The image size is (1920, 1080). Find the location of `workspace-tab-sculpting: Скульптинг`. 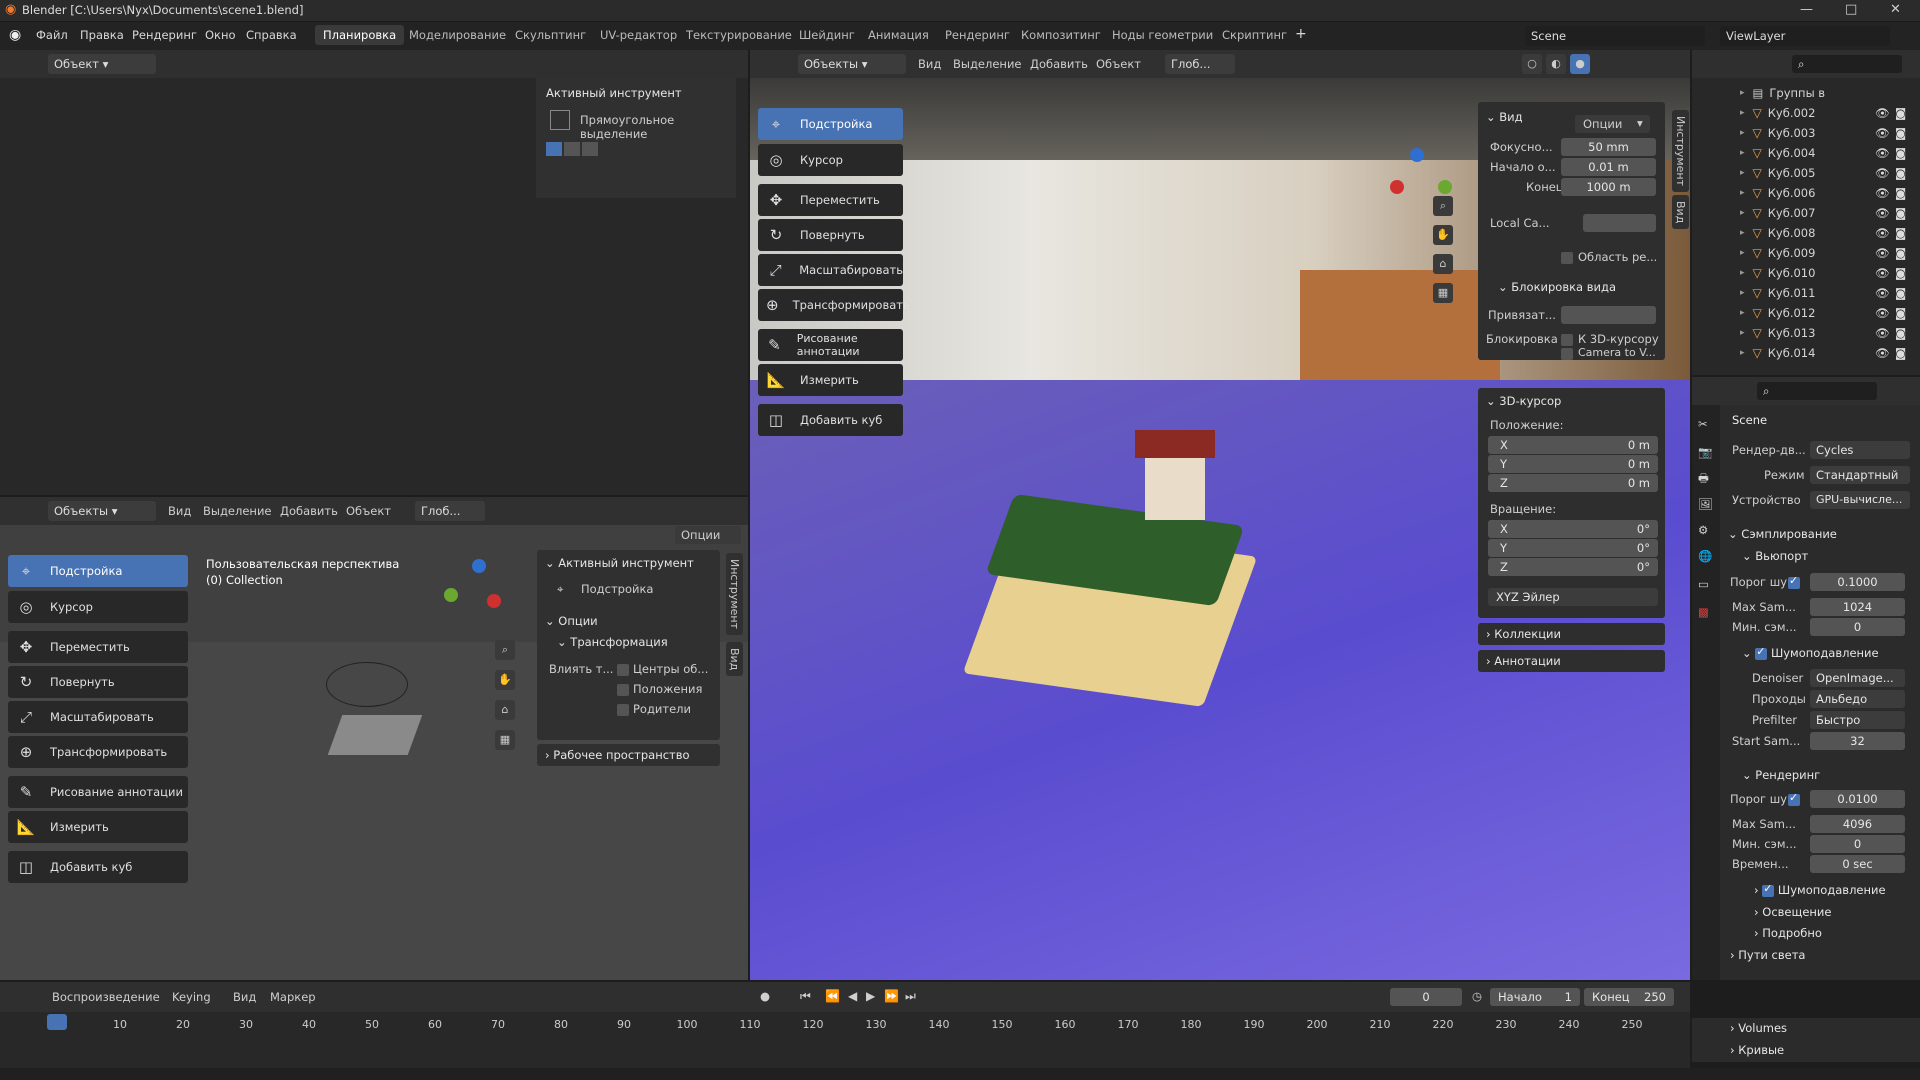

workspace-tab-sculpting: Скульптинг is located at coordinates (550, 35).